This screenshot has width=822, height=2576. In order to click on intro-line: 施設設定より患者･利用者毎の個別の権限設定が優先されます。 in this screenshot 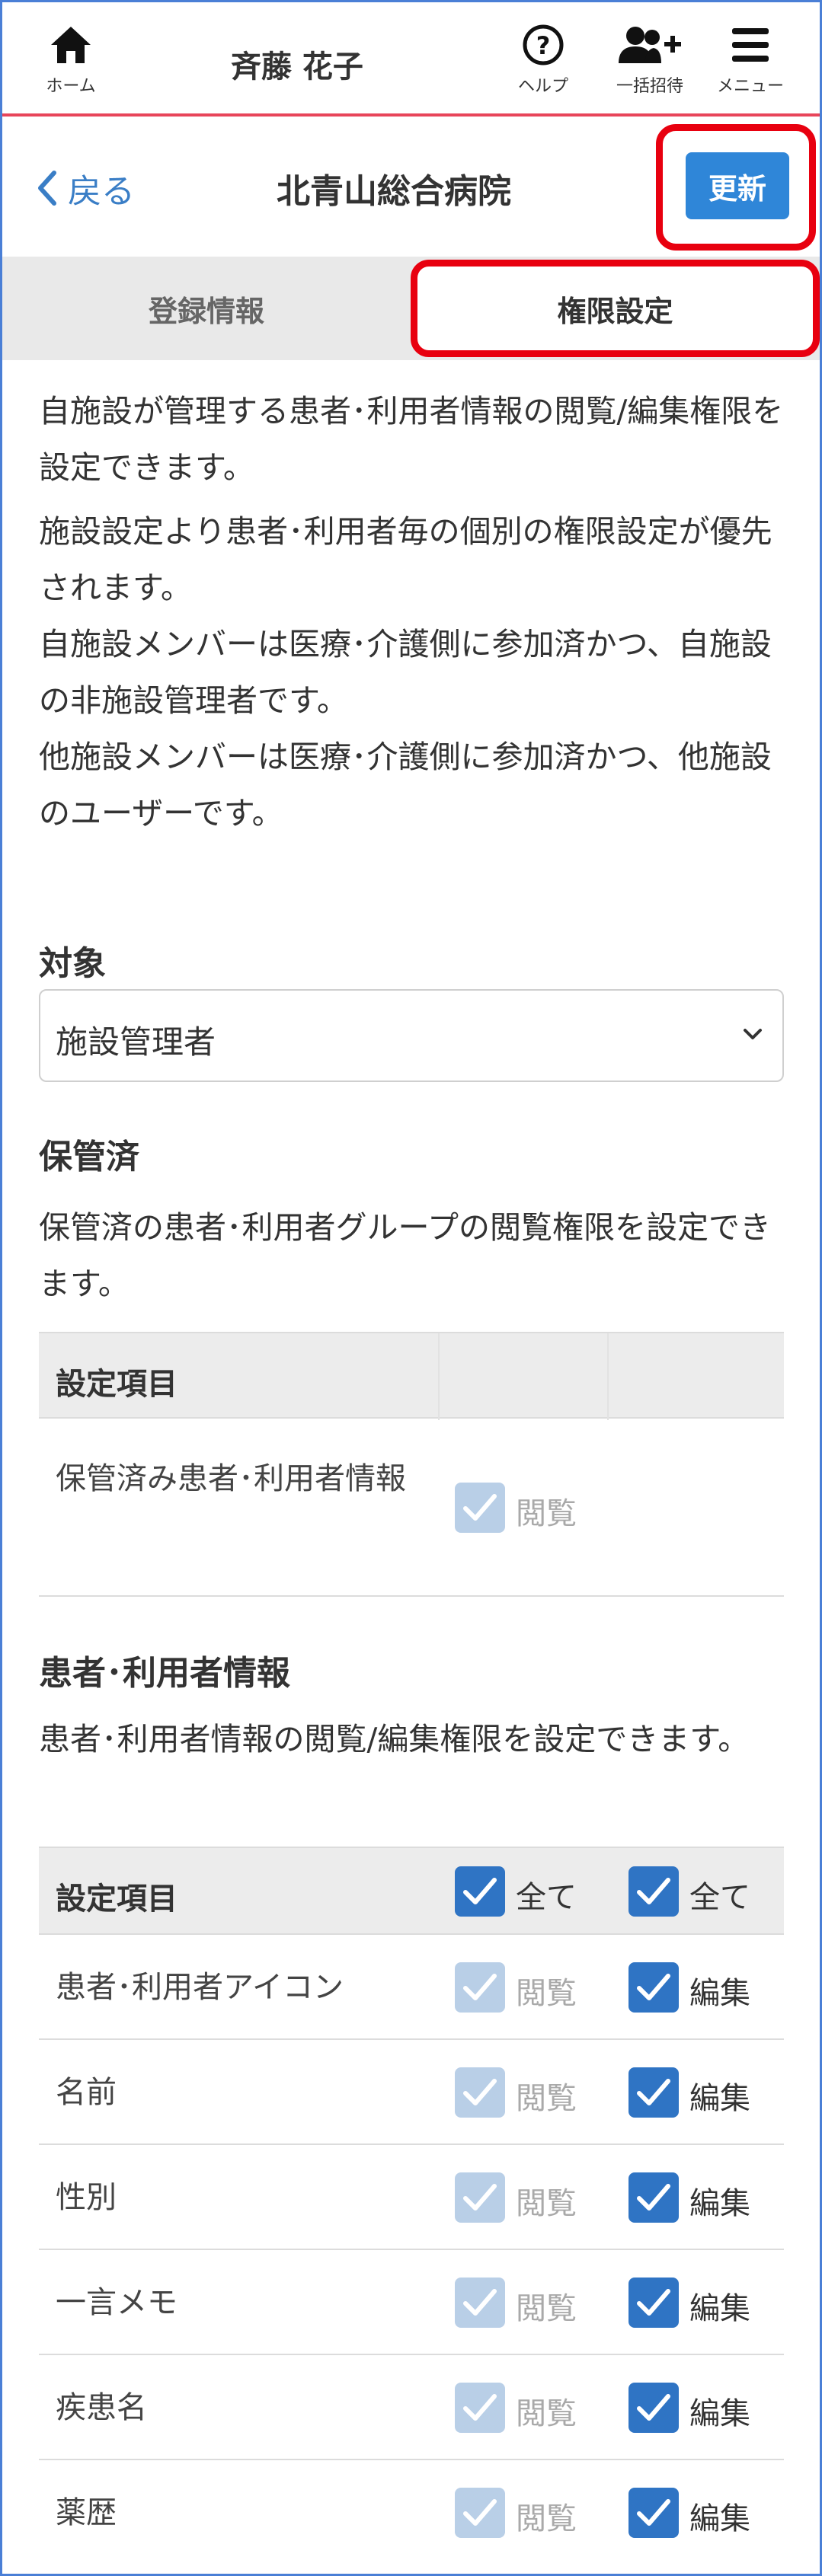, I will do `click(405, 559)`.